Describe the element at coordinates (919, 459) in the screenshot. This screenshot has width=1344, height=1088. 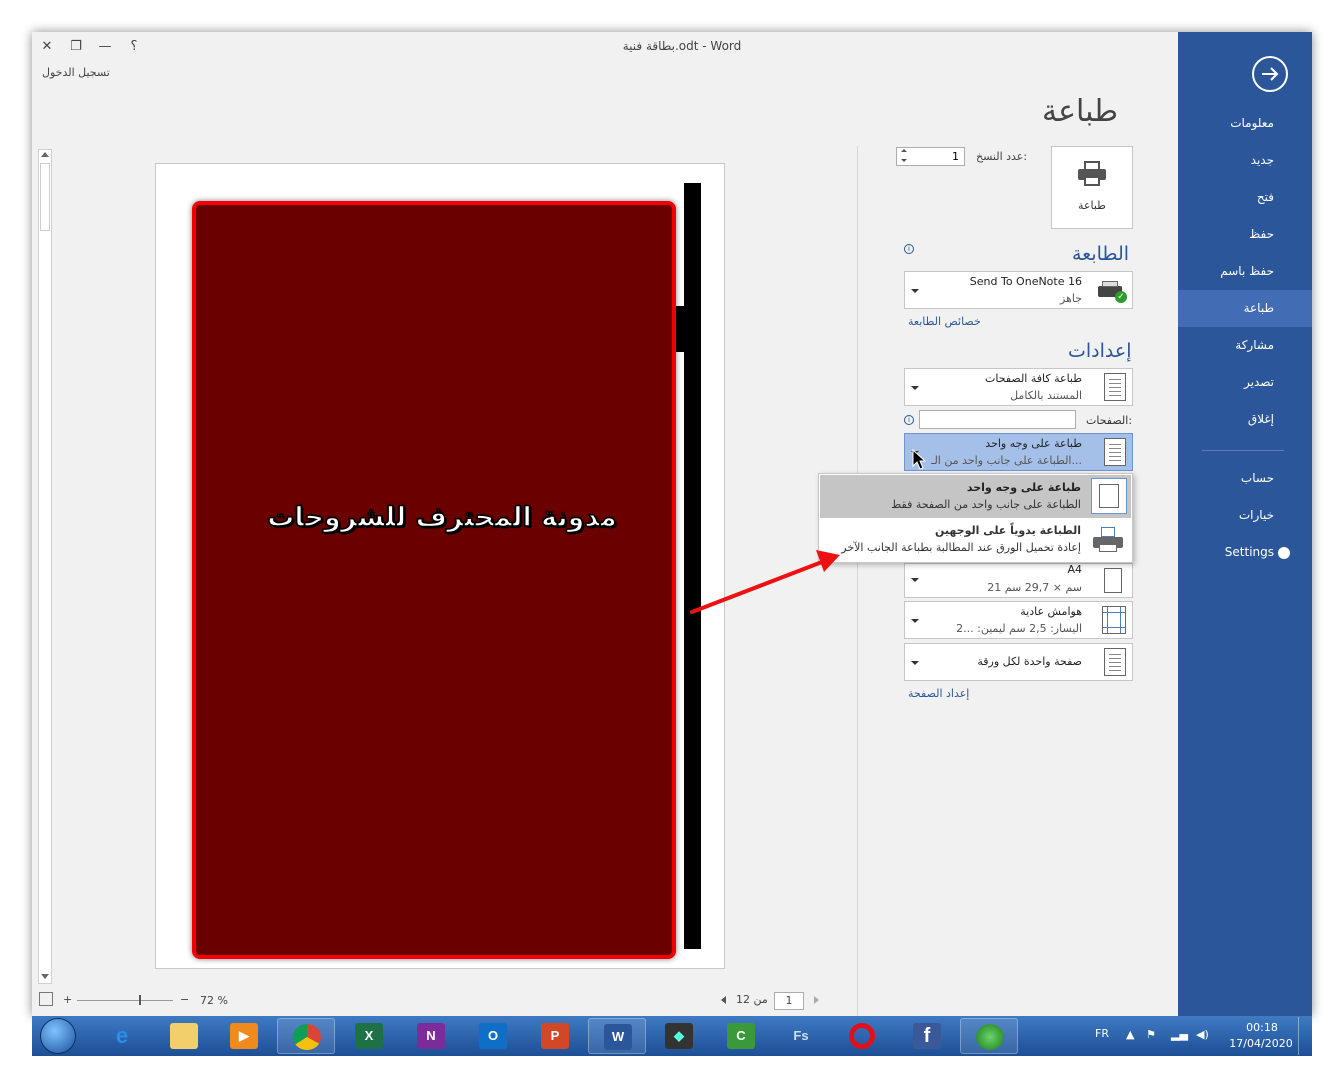
I see `mouse-cursor-icon` at that location.